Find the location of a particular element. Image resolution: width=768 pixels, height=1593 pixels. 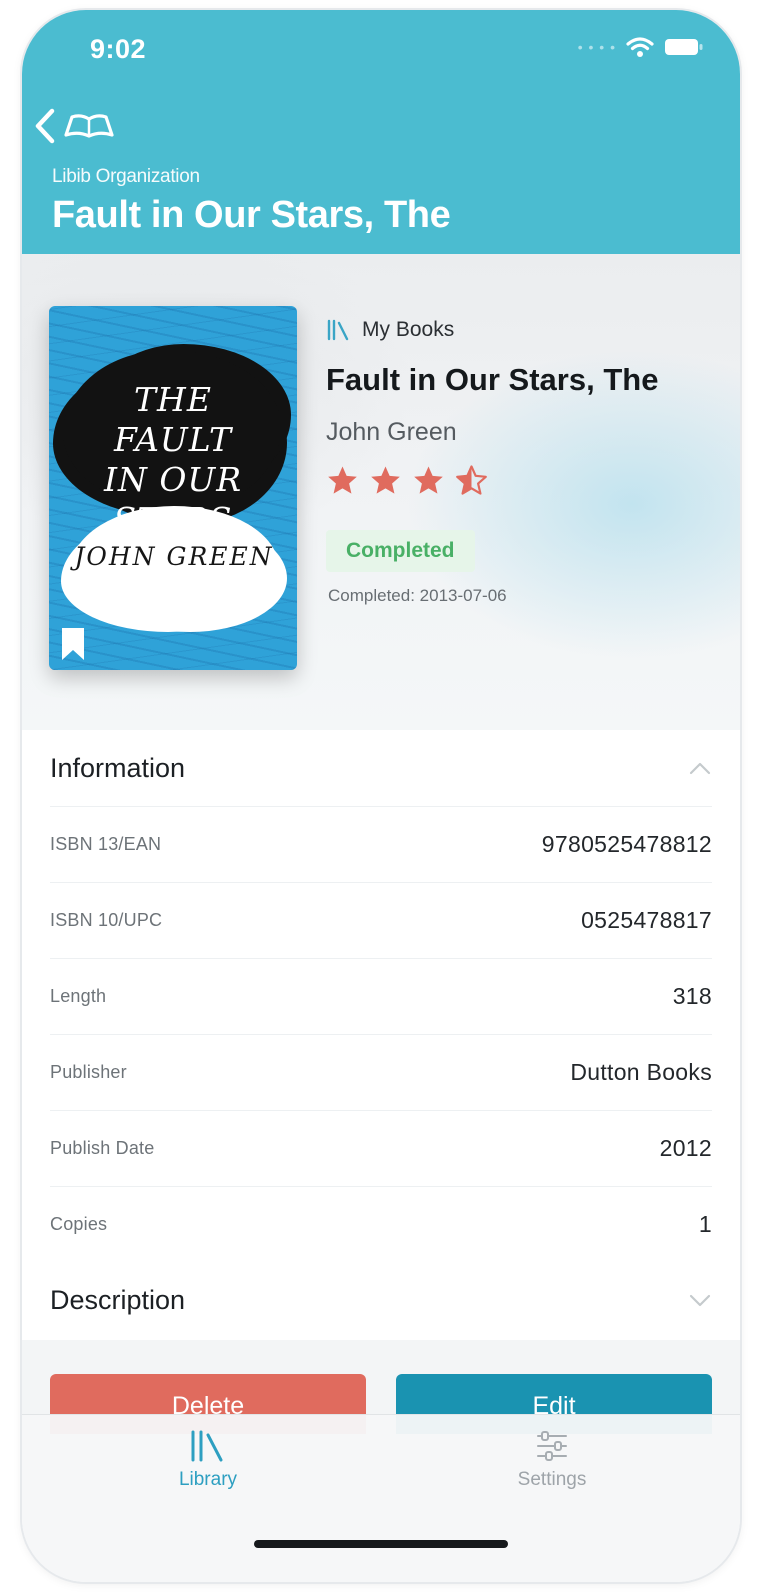

info-row-isbn13: ISBN 13/EAN 9780525478812 is located at coordinates (381, 844).